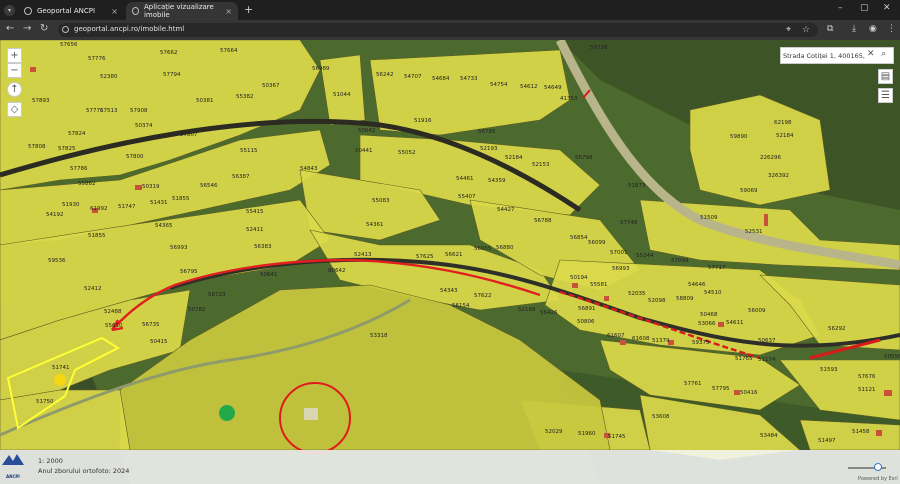 Image resolution: width=900 pixels, height=484 pixels. Describe the element at coordinates (506, 210) in the screenshot. I see `parcel-label: 54427` at that location.